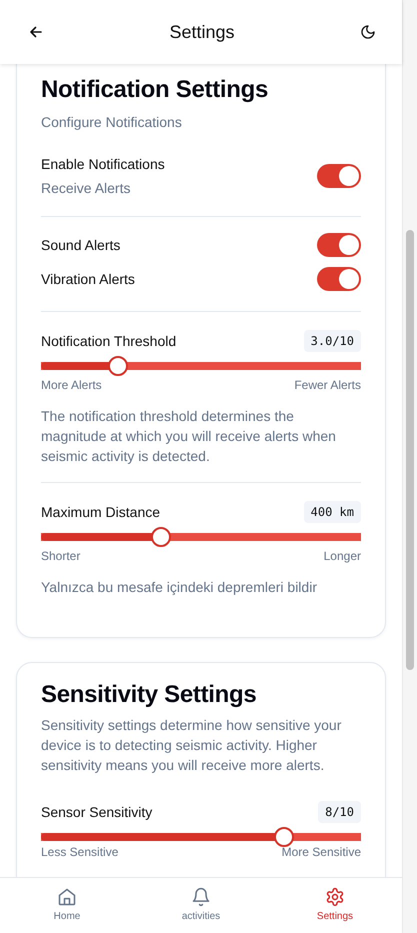 This screenshot has width=417, height=933. I want to click on value-badge: 400 km, so click(332, 512).